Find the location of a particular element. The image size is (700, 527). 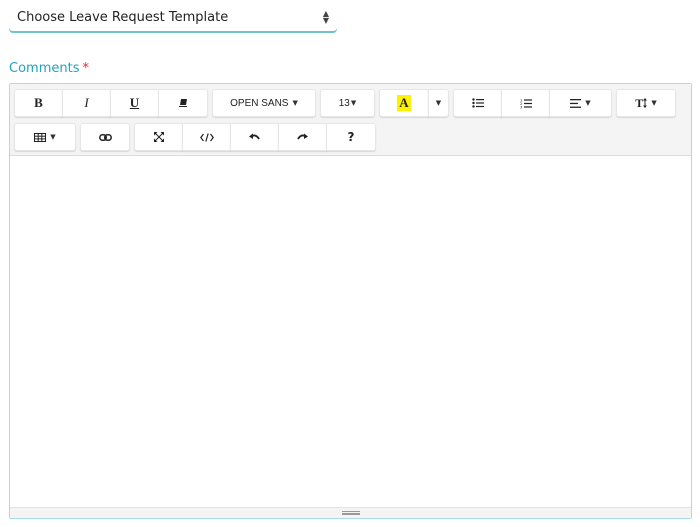

bold-icon: B is located at coordinates (38, 102).